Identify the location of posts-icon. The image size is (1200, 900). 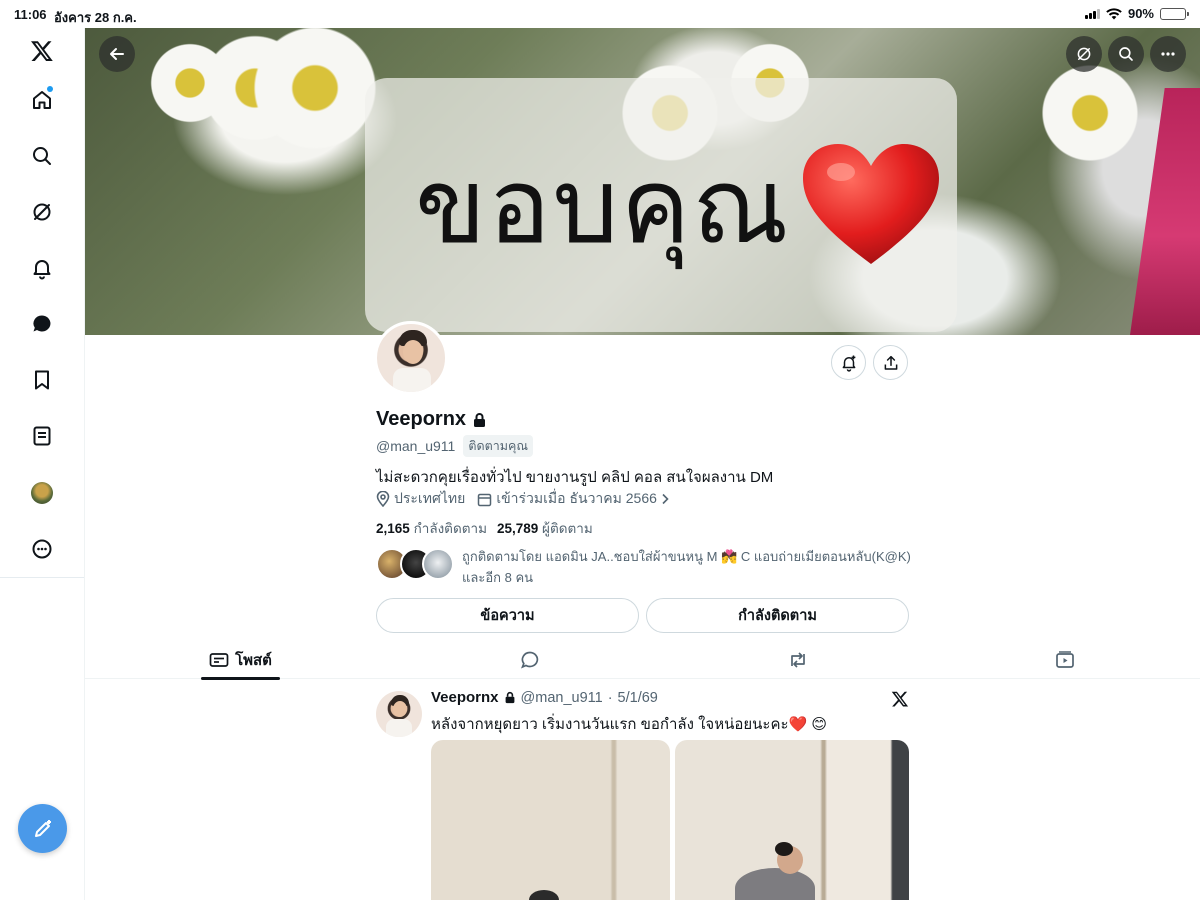
(219, 659).